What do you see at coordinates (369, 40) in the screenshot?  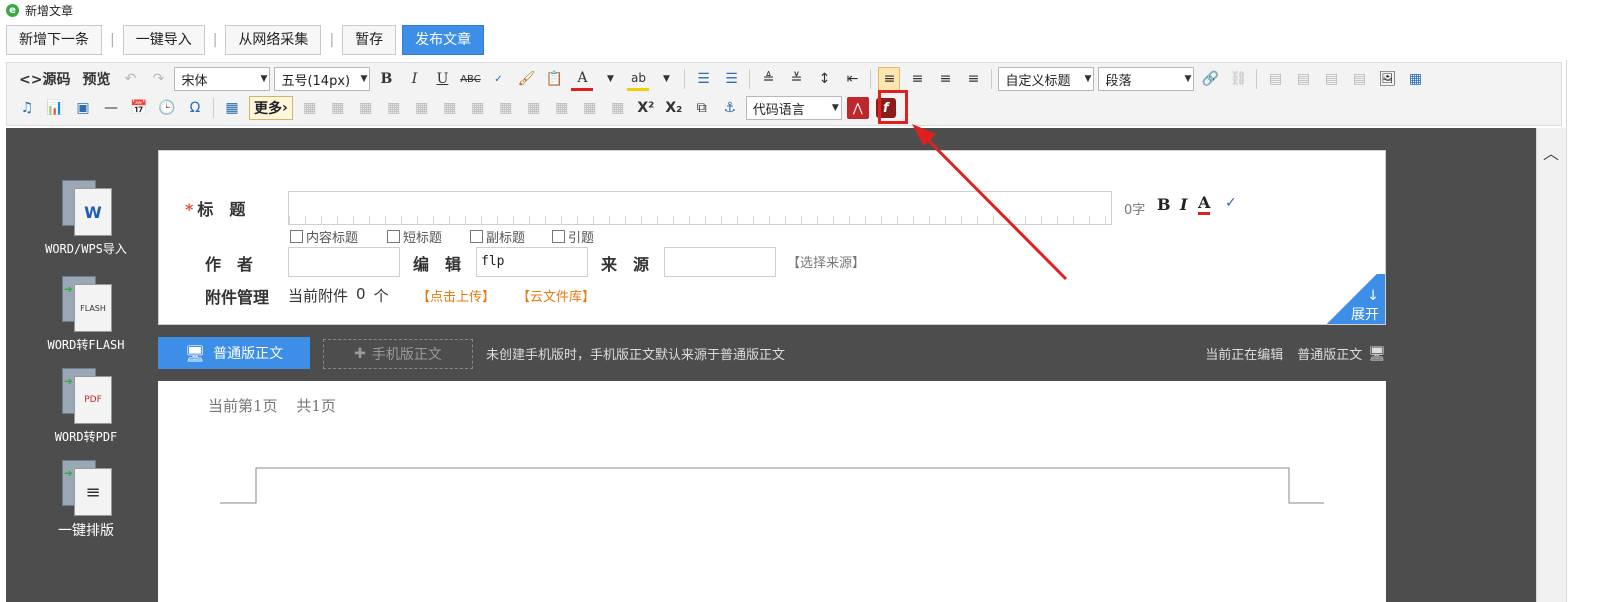 I see `save-draft-button: 暂存` at bounding box center [369, 40].